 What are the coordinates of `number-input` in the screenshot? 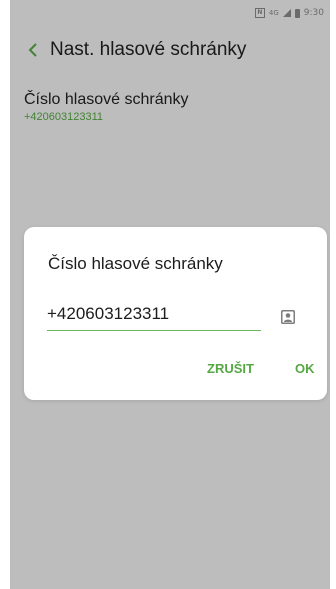 It's located at (154, 314).